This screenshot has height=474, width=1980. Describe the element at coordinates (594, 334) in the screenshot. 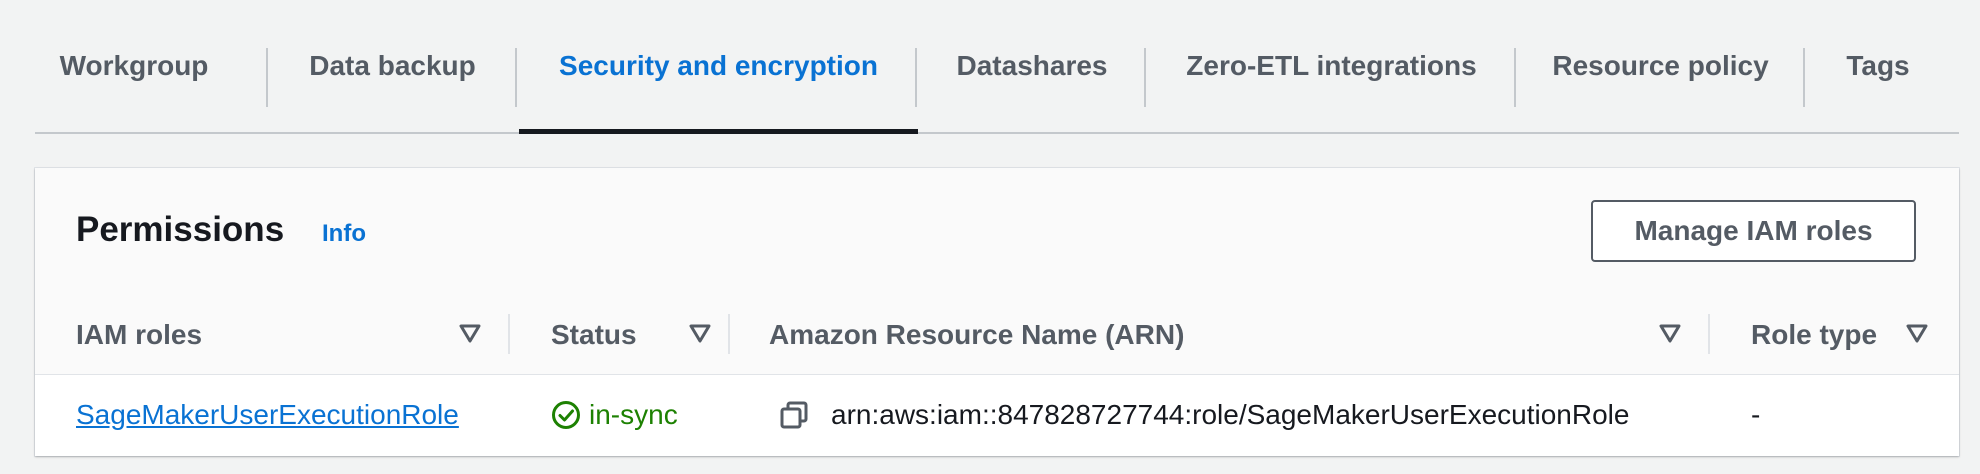

I see `column-label: Status` at that location.